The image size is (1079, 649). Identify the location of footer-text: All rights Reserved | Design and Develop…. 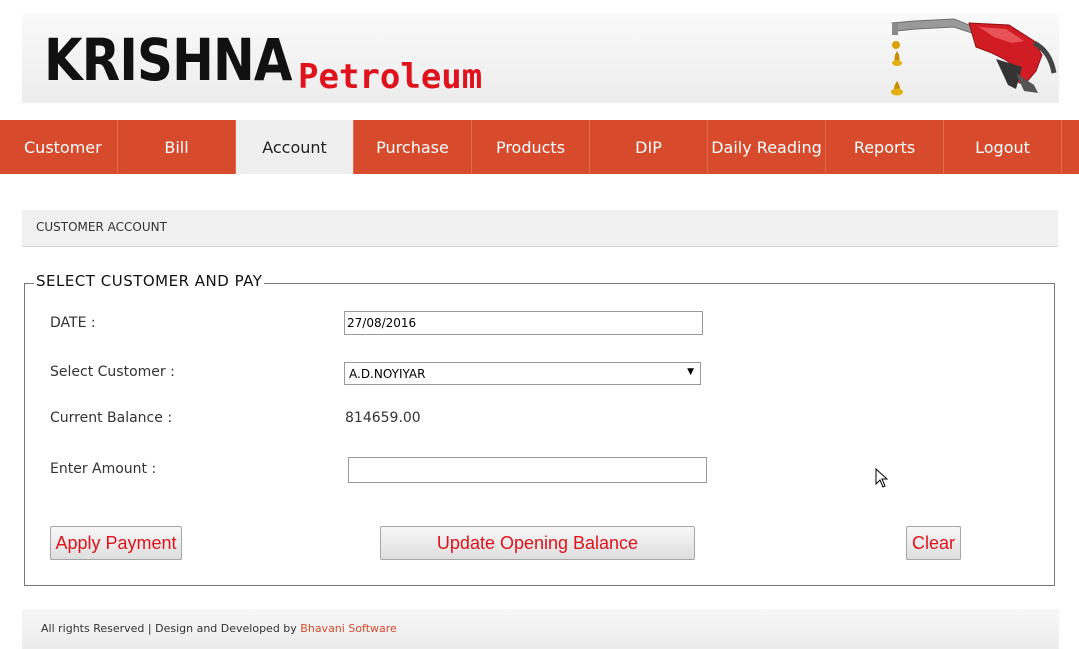
(219, 628).